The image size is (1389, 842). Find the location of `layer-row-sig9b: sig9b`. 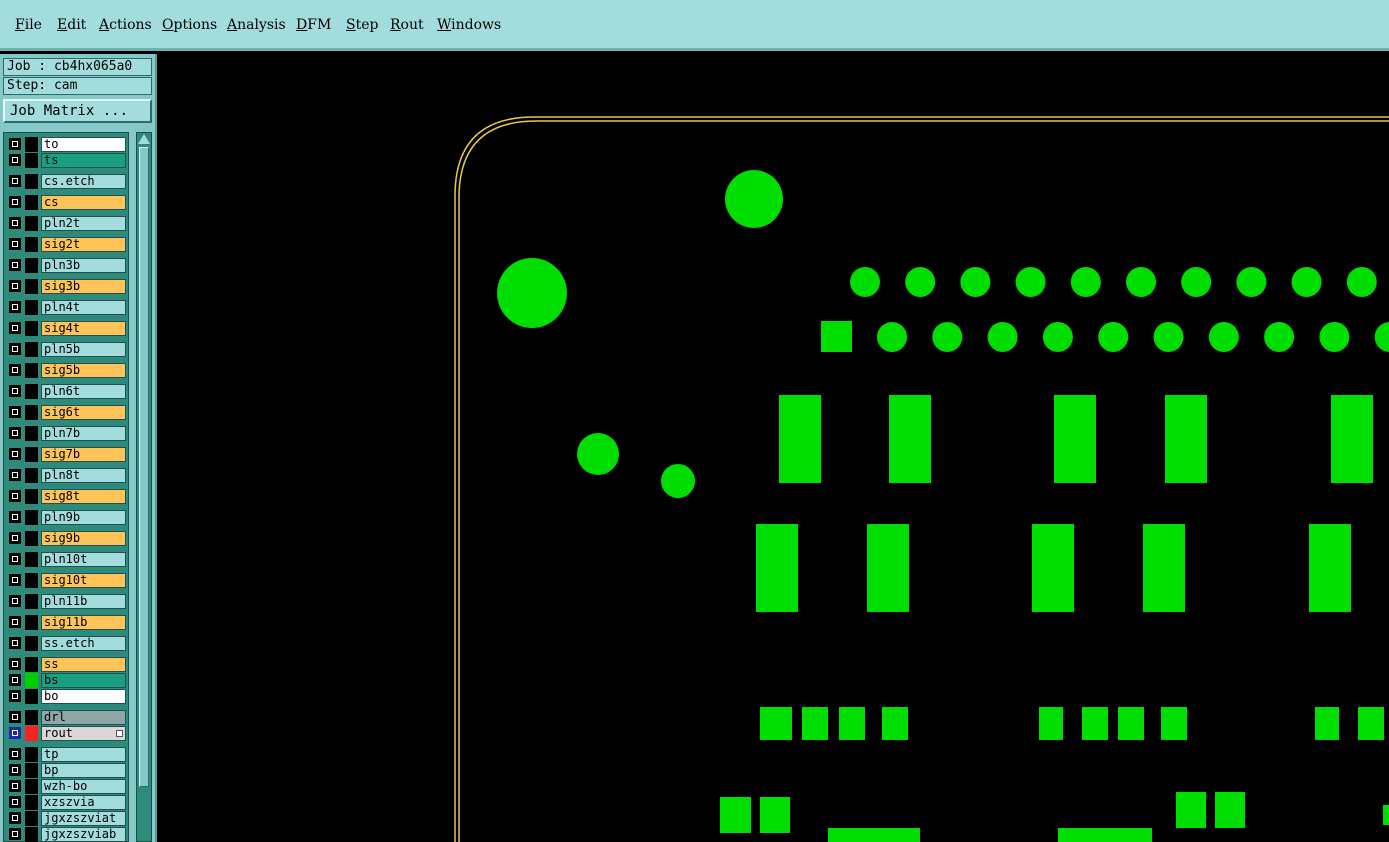

layer-row-sig9b: sig9b is located at coordinates (67, 538).